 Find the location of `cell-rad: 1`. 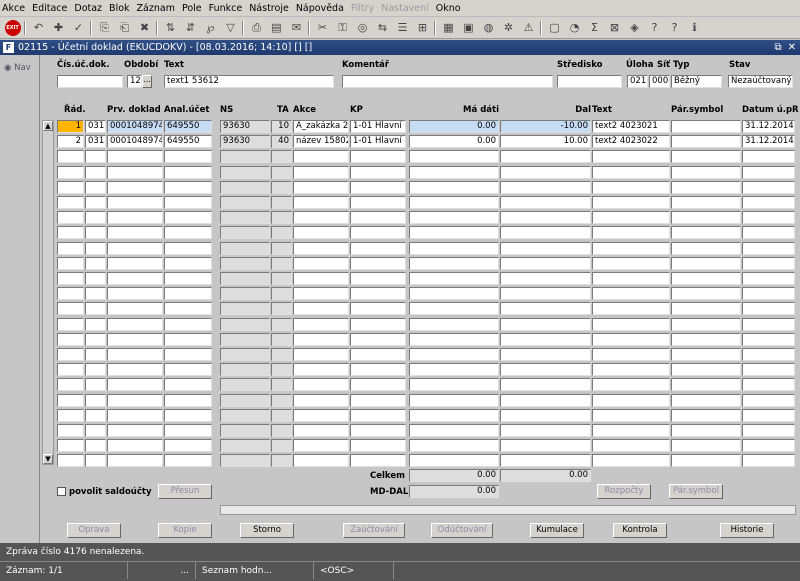

cell-rad: 1 is located at coordinates (70, 126).